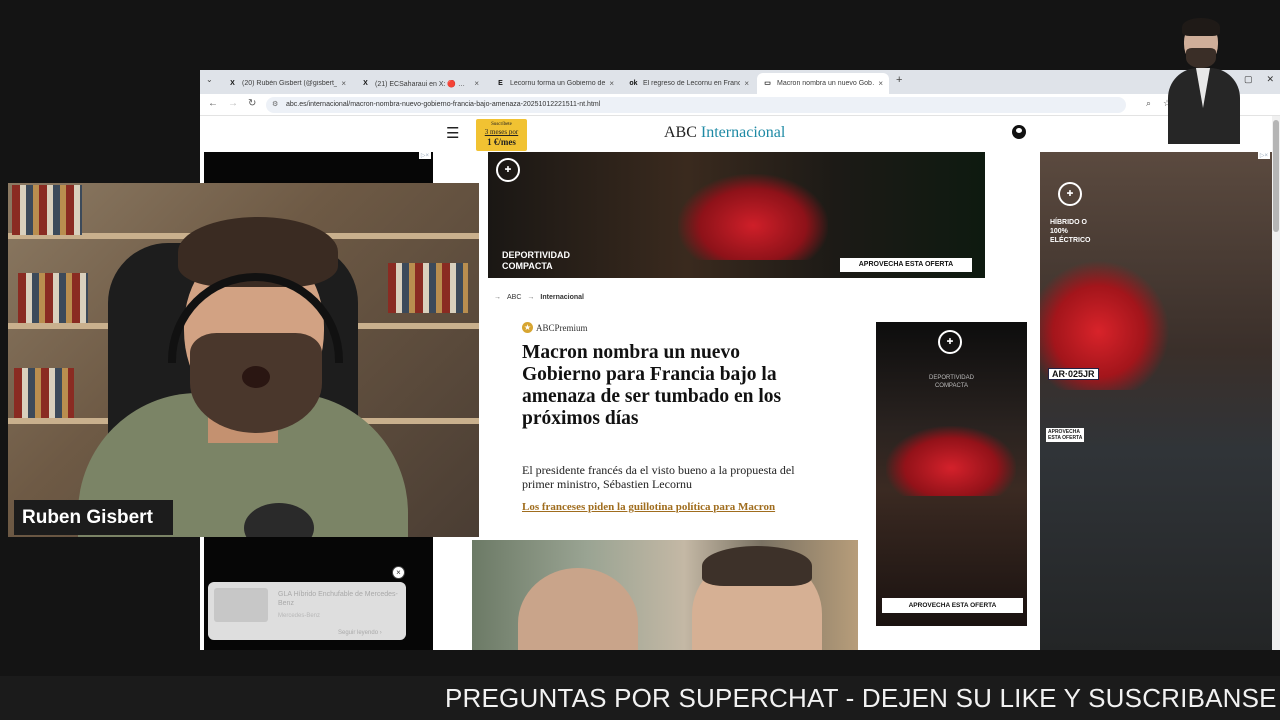 The width and height of the screenshot is (1280, 720). Describe the element at coordinates (899, 80) in the screenshot. I see `new-tab-button: +` at that location.